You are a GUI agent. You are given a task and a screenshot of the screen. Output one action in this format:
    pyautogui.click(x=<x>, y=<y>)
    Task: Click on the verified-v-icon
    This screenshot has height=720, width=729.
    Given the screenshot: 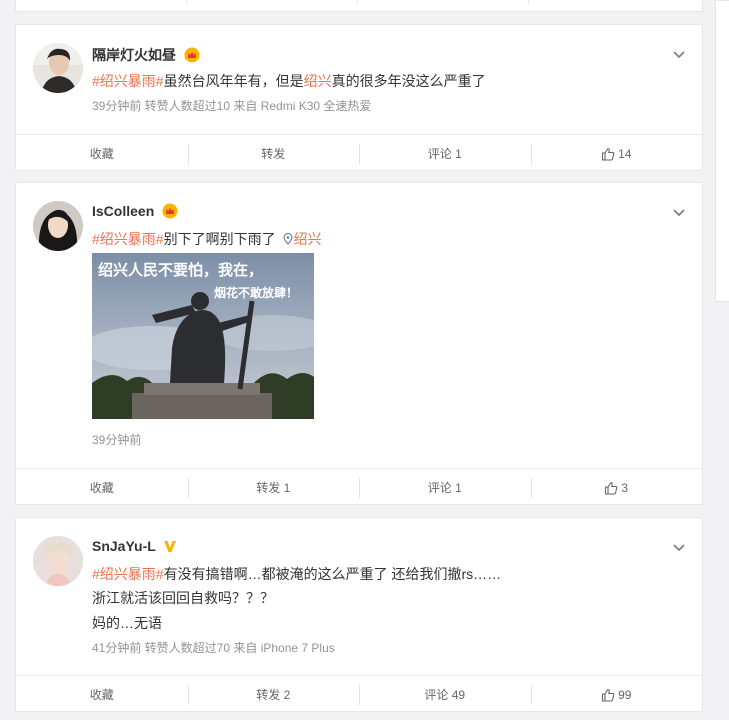 What is the action you would take?
    pyautogui.click(x=170, y=547)
    